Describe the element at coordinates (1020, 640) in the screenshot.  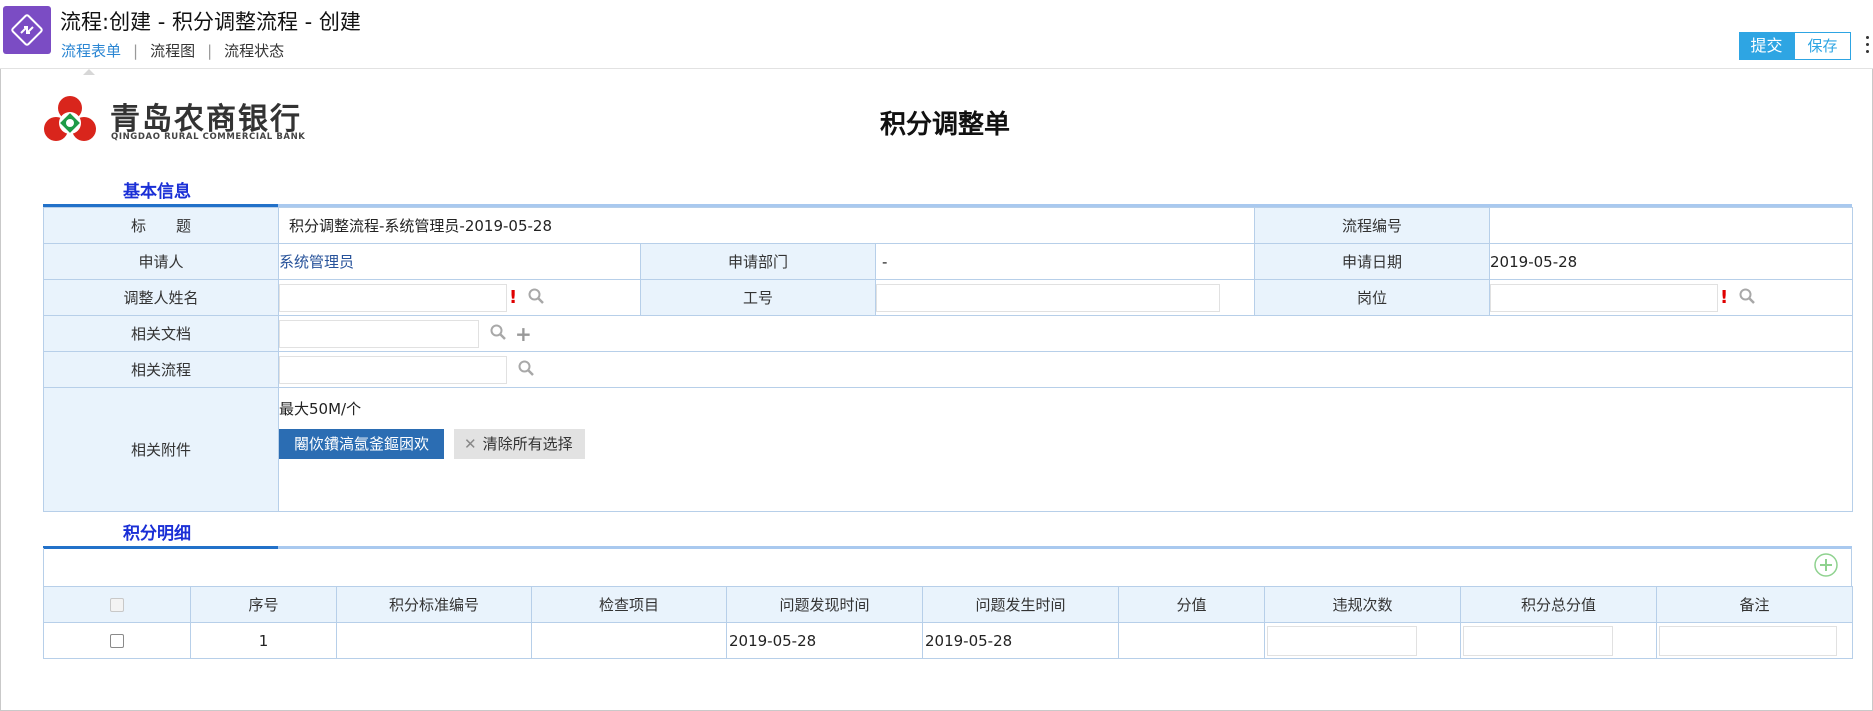
I see `occur-time-cell: 2019-05-28` at that location.